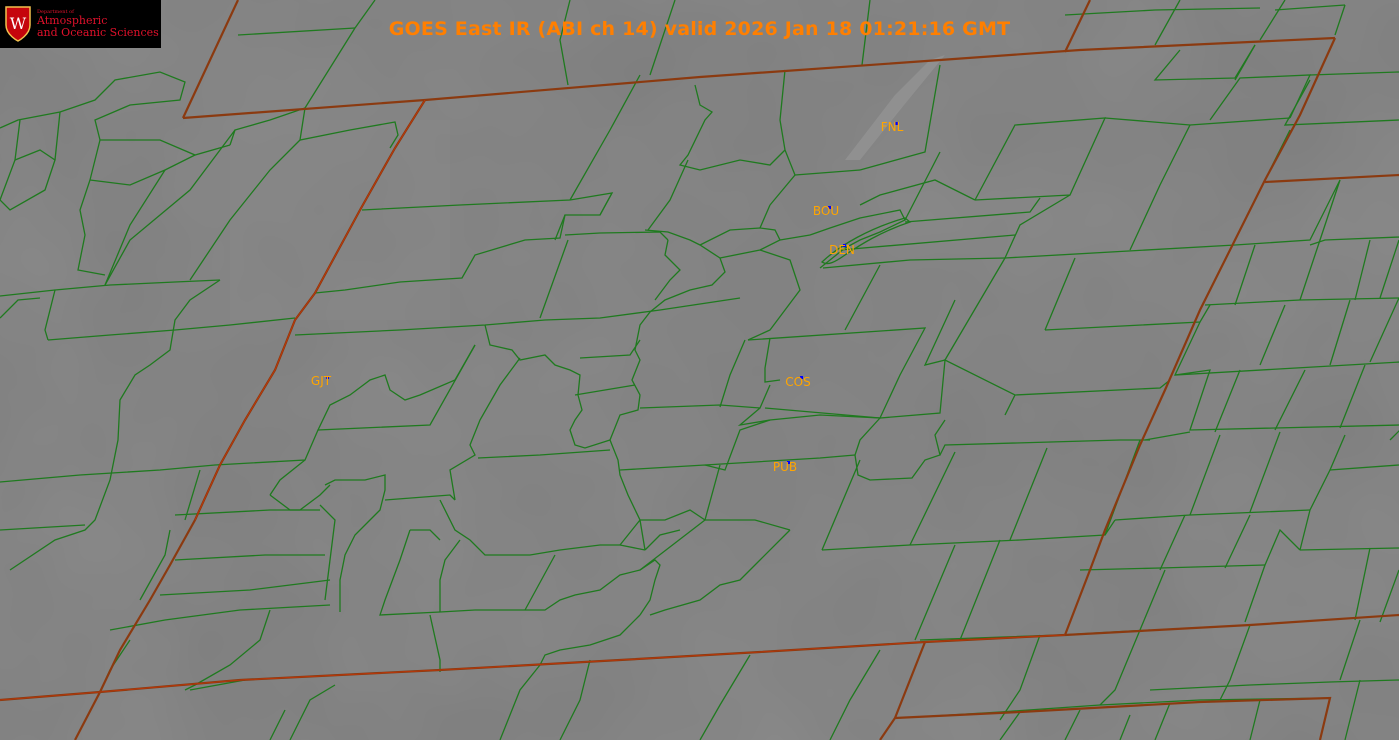 The height and width of the screenshot is (740, 1399). Describe the element at coordinates (785, 467) in the screenshot. I see `station-label-pub: PUB` at that location.